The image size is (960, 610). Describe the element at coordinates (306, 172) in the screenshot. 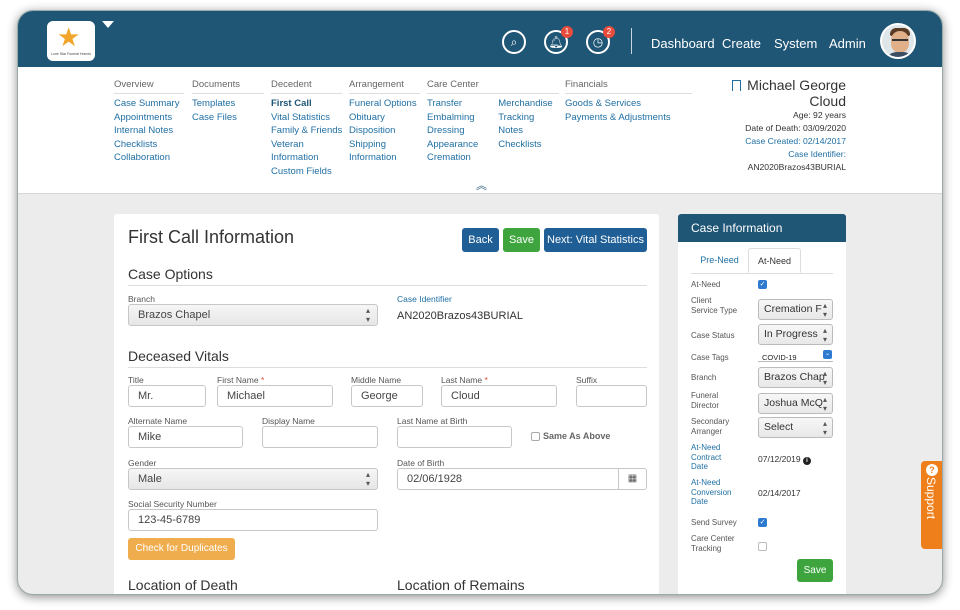

I see `subnav-link-custom-fields: Custom Fields` at that location.